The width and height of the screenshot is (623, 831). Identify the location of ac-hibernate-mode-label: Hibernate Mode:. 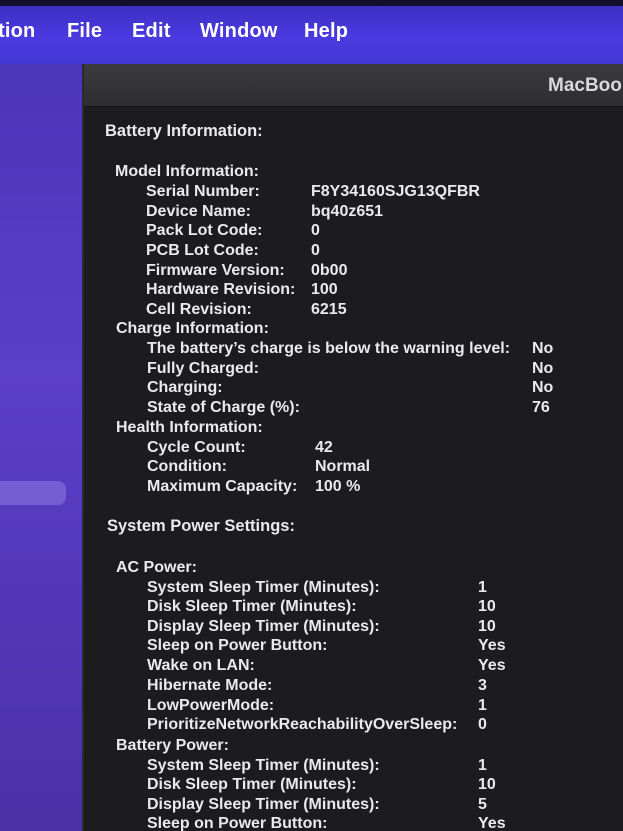
(210, 685).